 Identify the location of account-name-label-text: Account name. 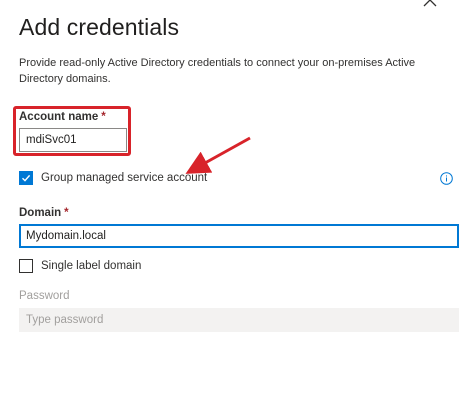
(59, 117).